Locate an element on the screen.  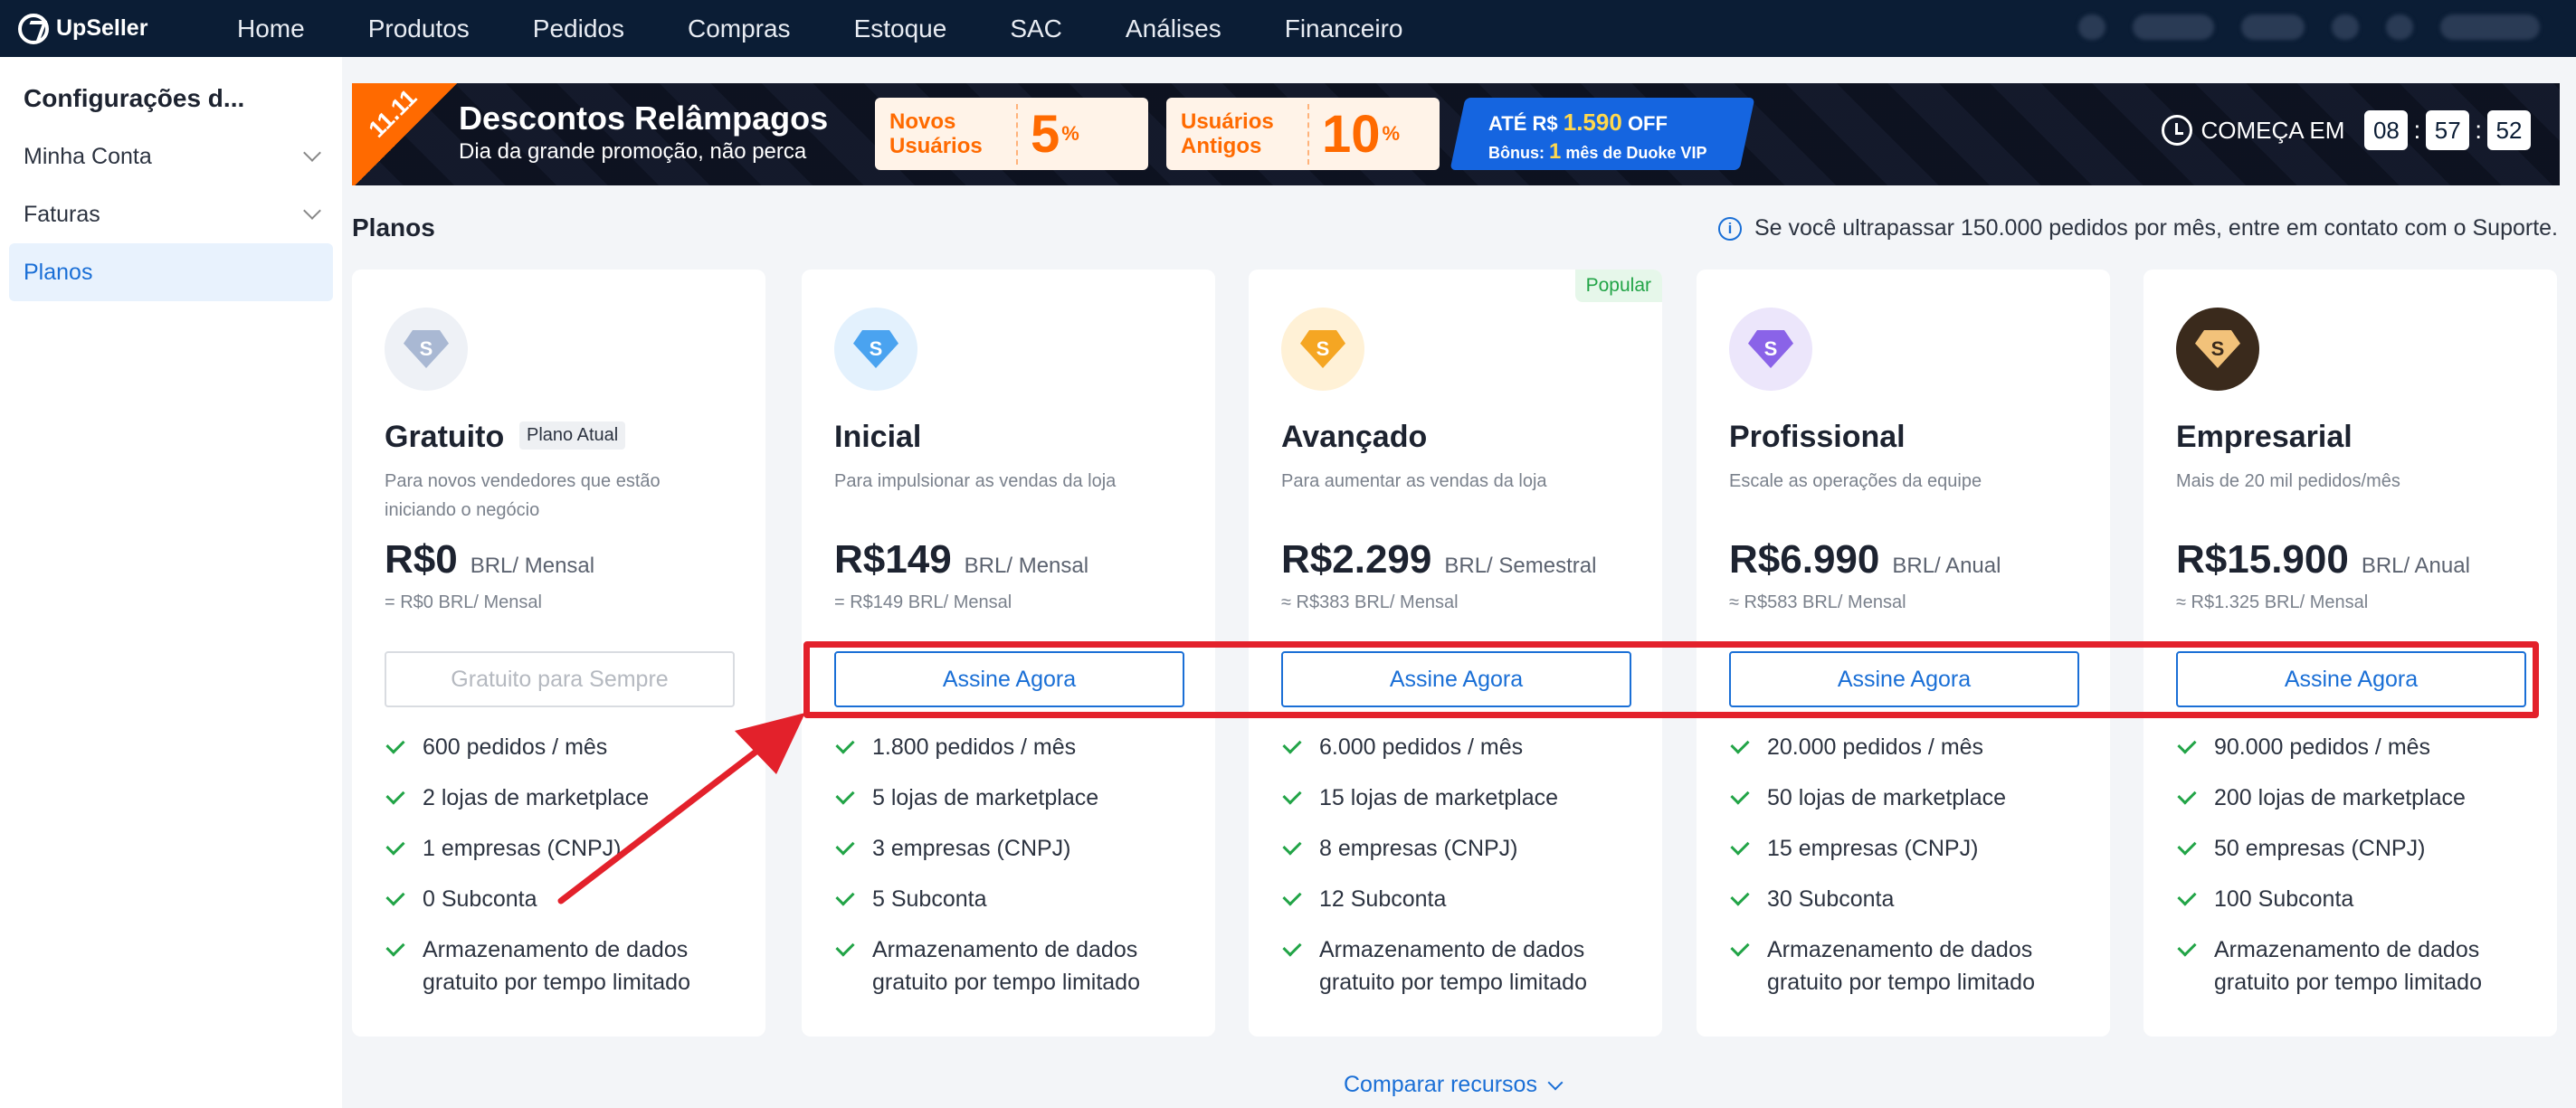
banner-corner-badge: 11.11 is located at coordinates (407, 134).